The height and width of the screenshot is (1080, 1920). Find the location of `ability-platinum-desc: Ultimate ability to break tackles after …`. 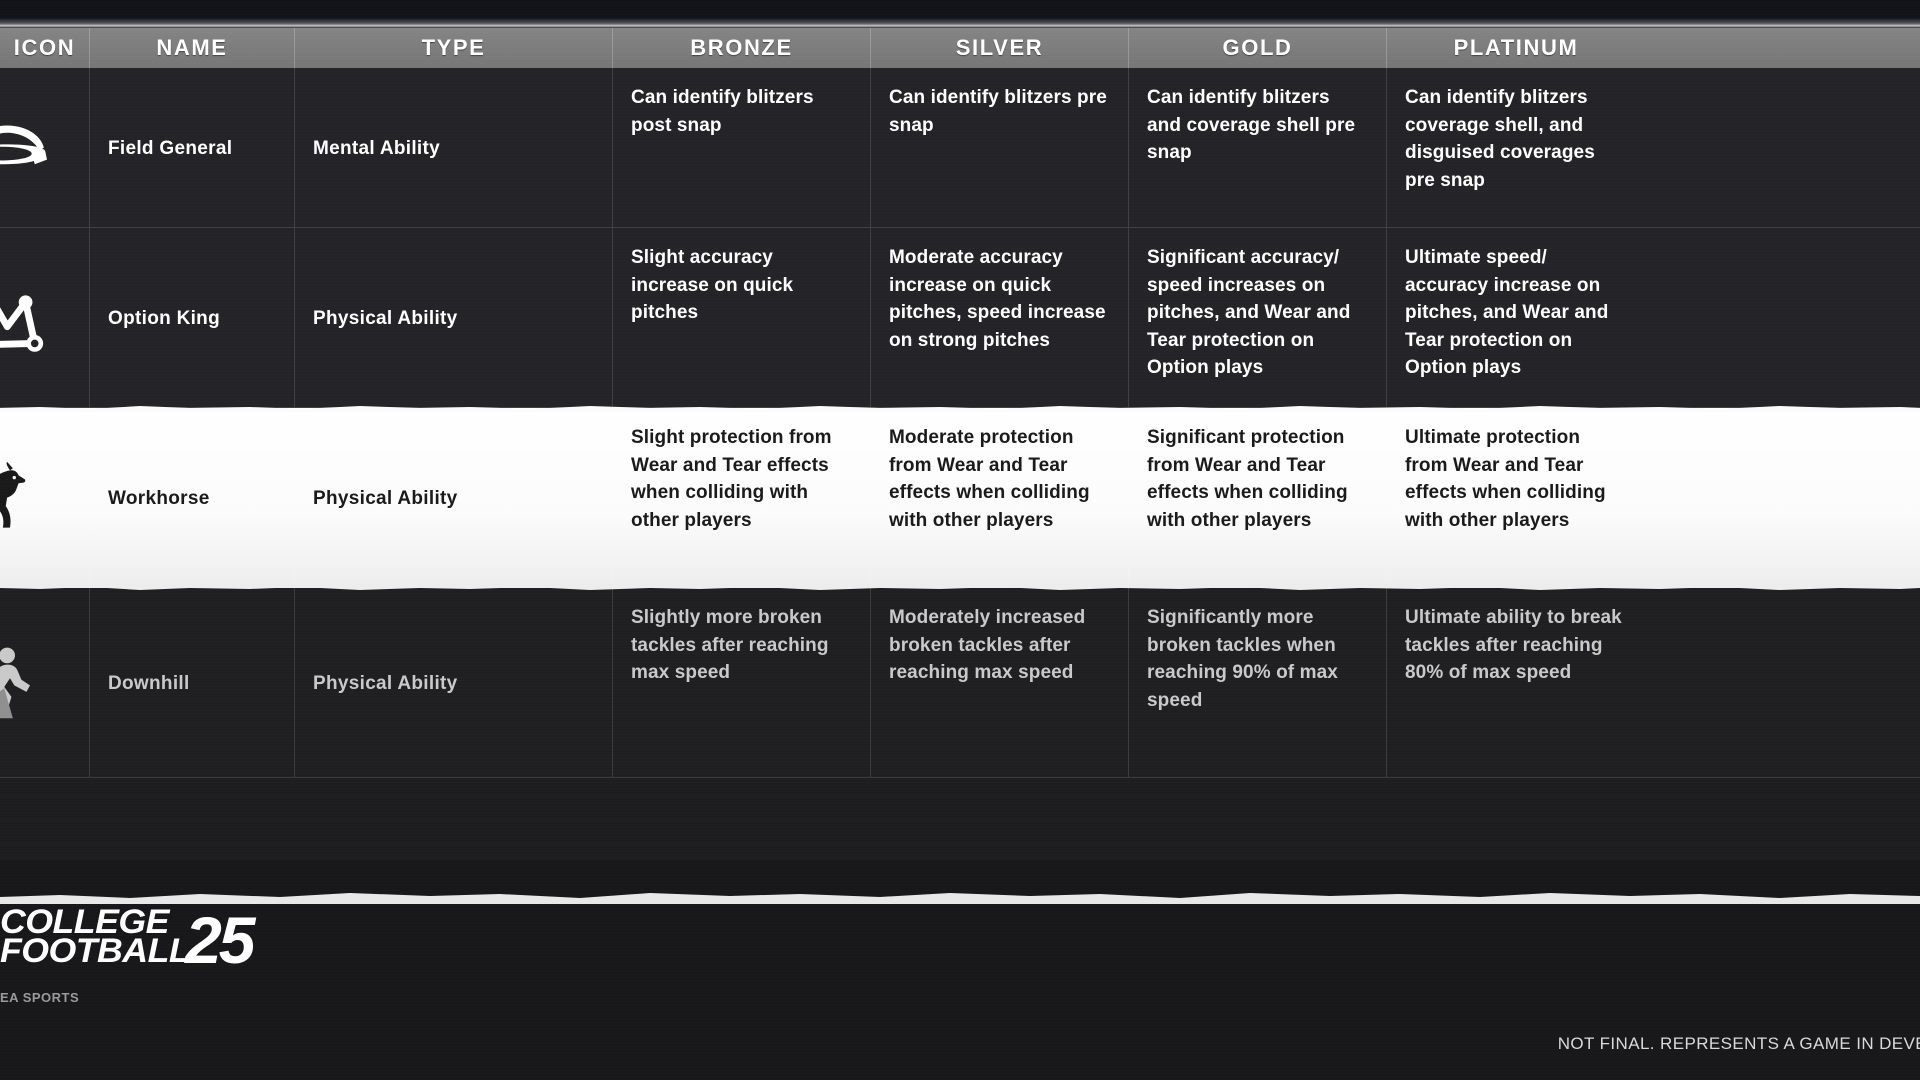

ability-platinum-desc: Ultimate ability to break tackles after … is located at coordinates (1513, 645).